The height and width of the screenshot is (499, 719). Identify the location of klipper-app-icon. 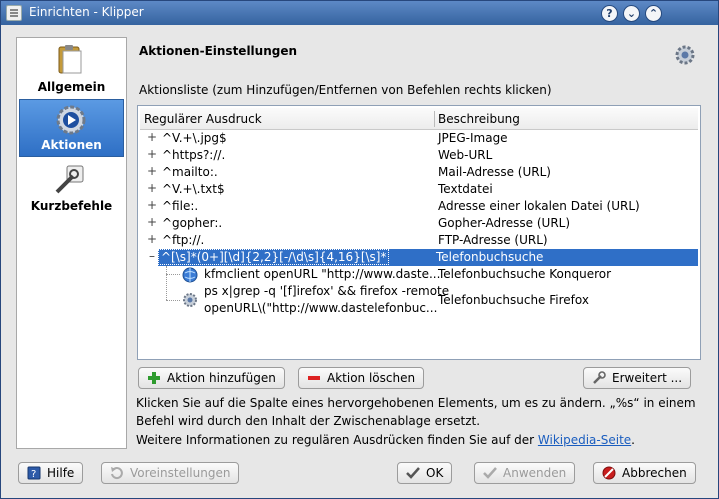
(14, 13).